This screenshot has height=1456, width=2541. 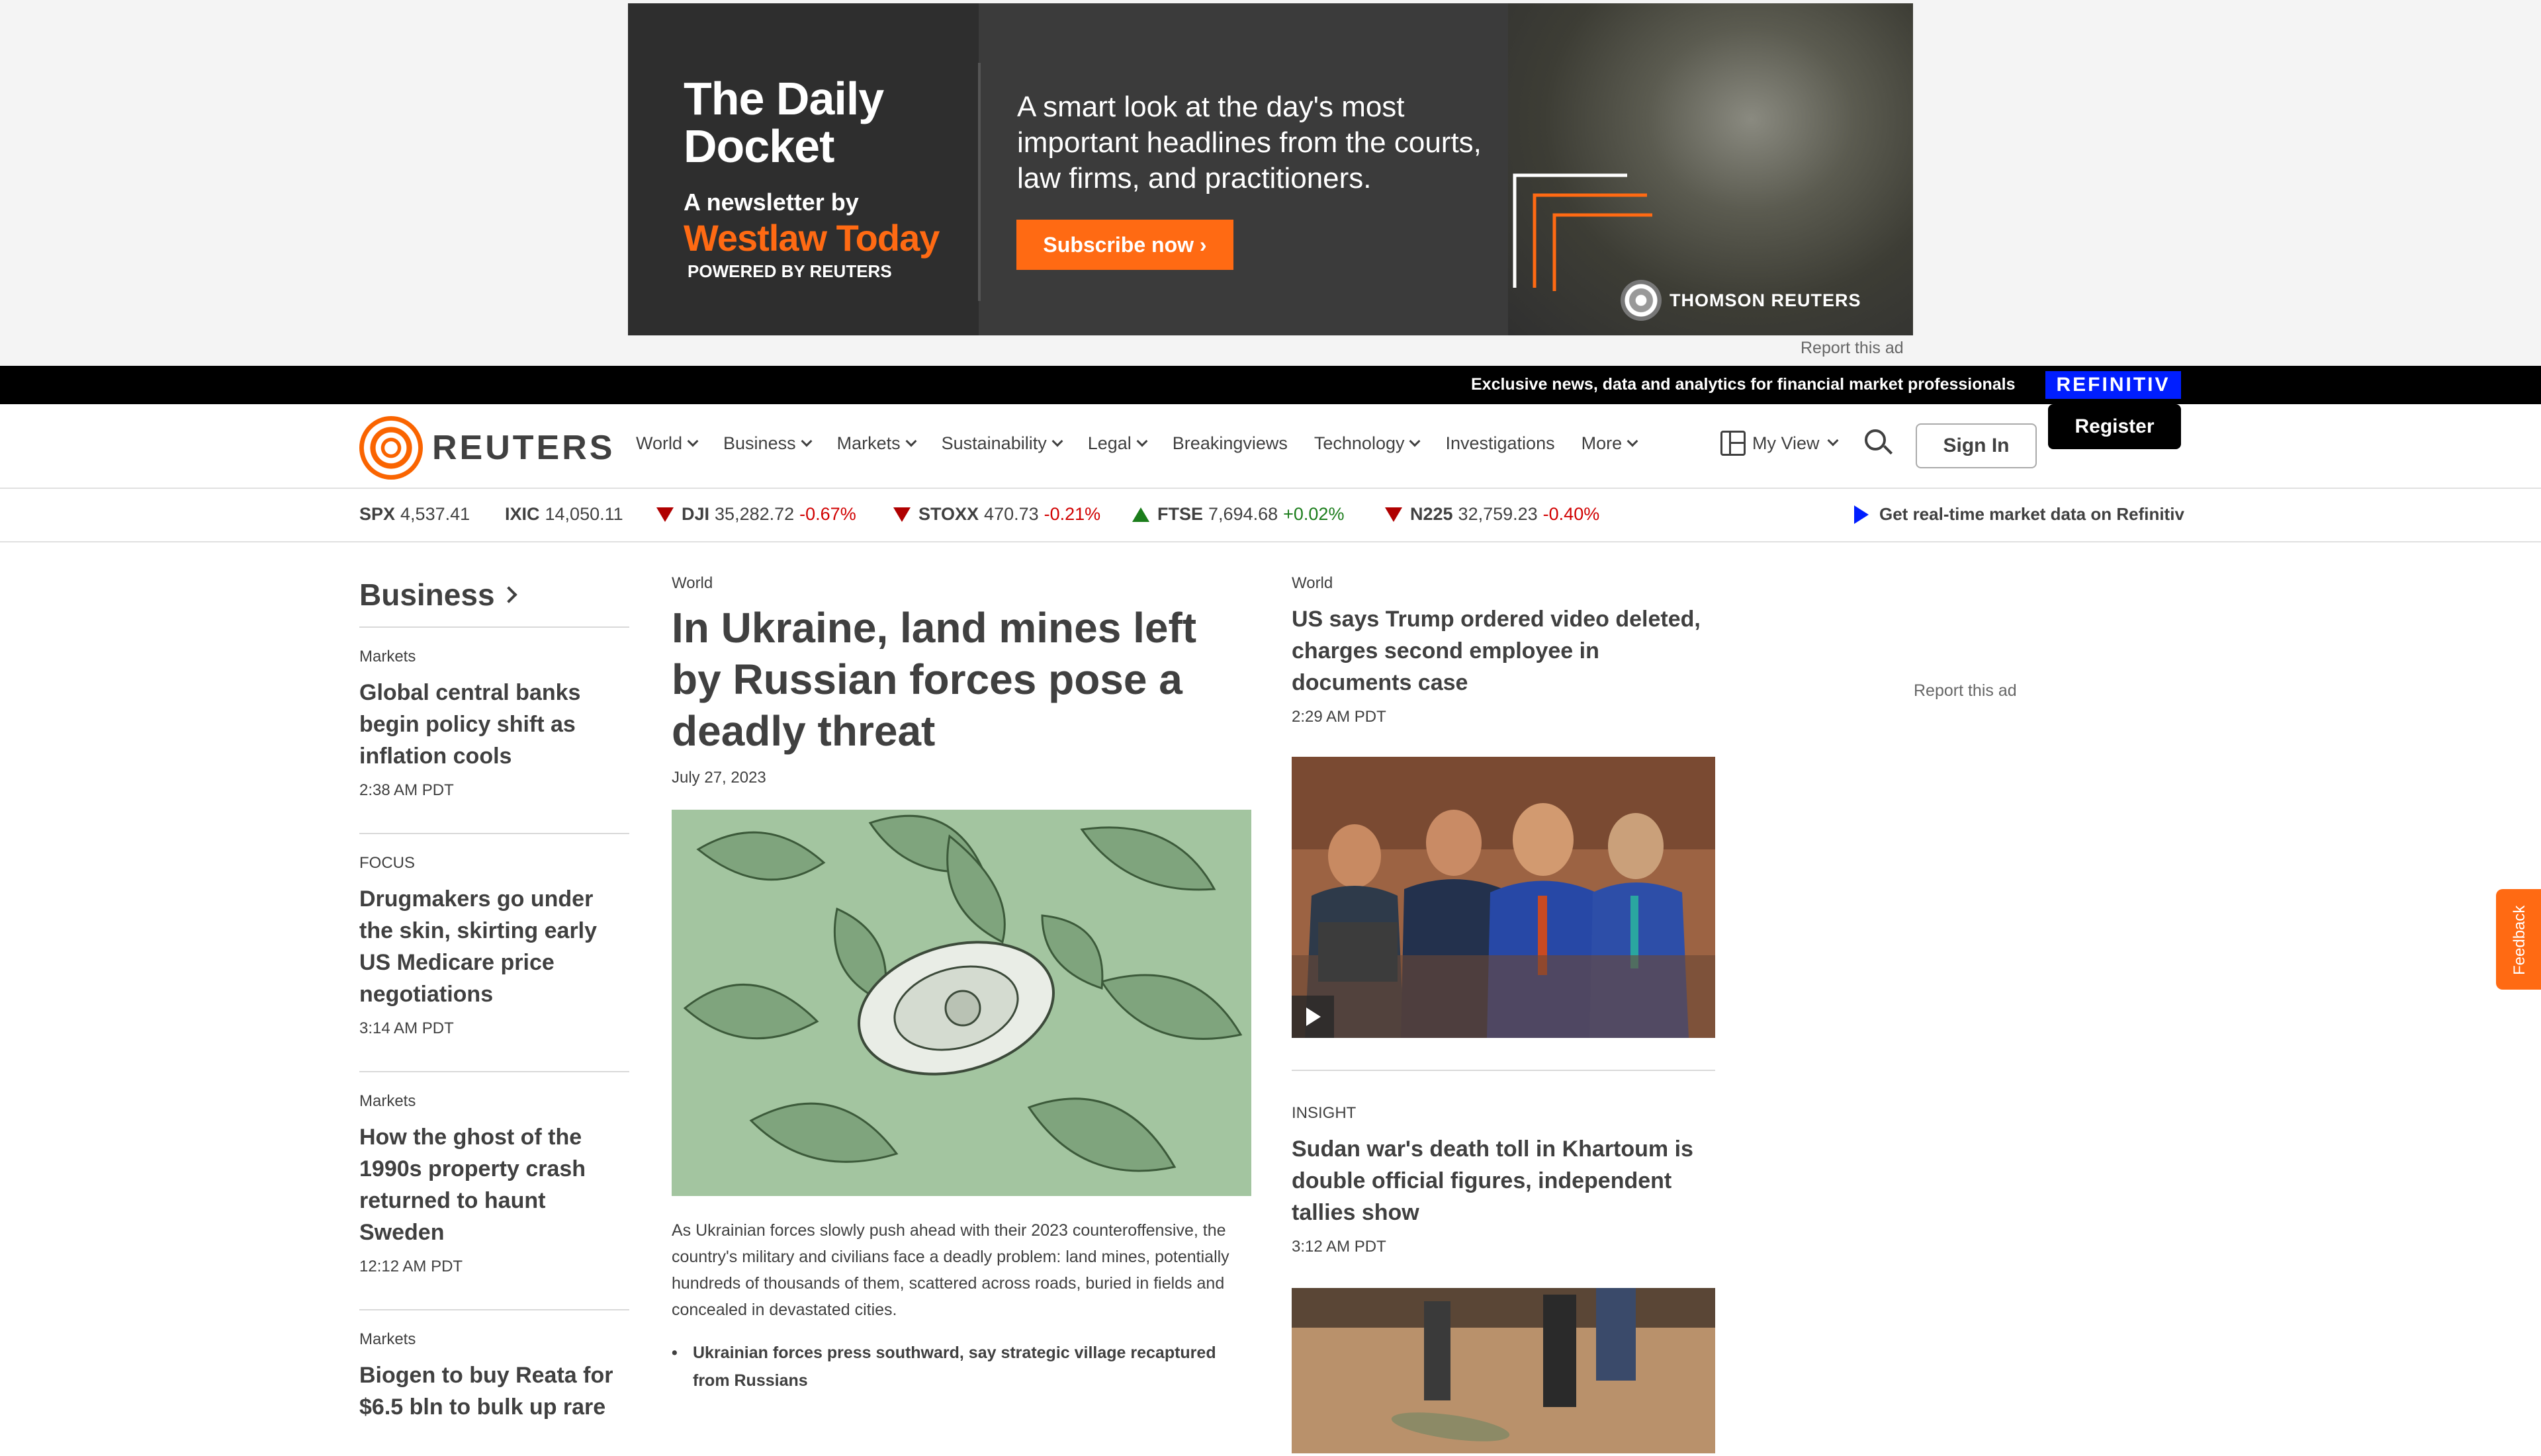 What do you see at coordinates (411, 1266) in the screenshot?
I see `story-time: 12:12 AM PDT` at bounding box center [411, 1266].